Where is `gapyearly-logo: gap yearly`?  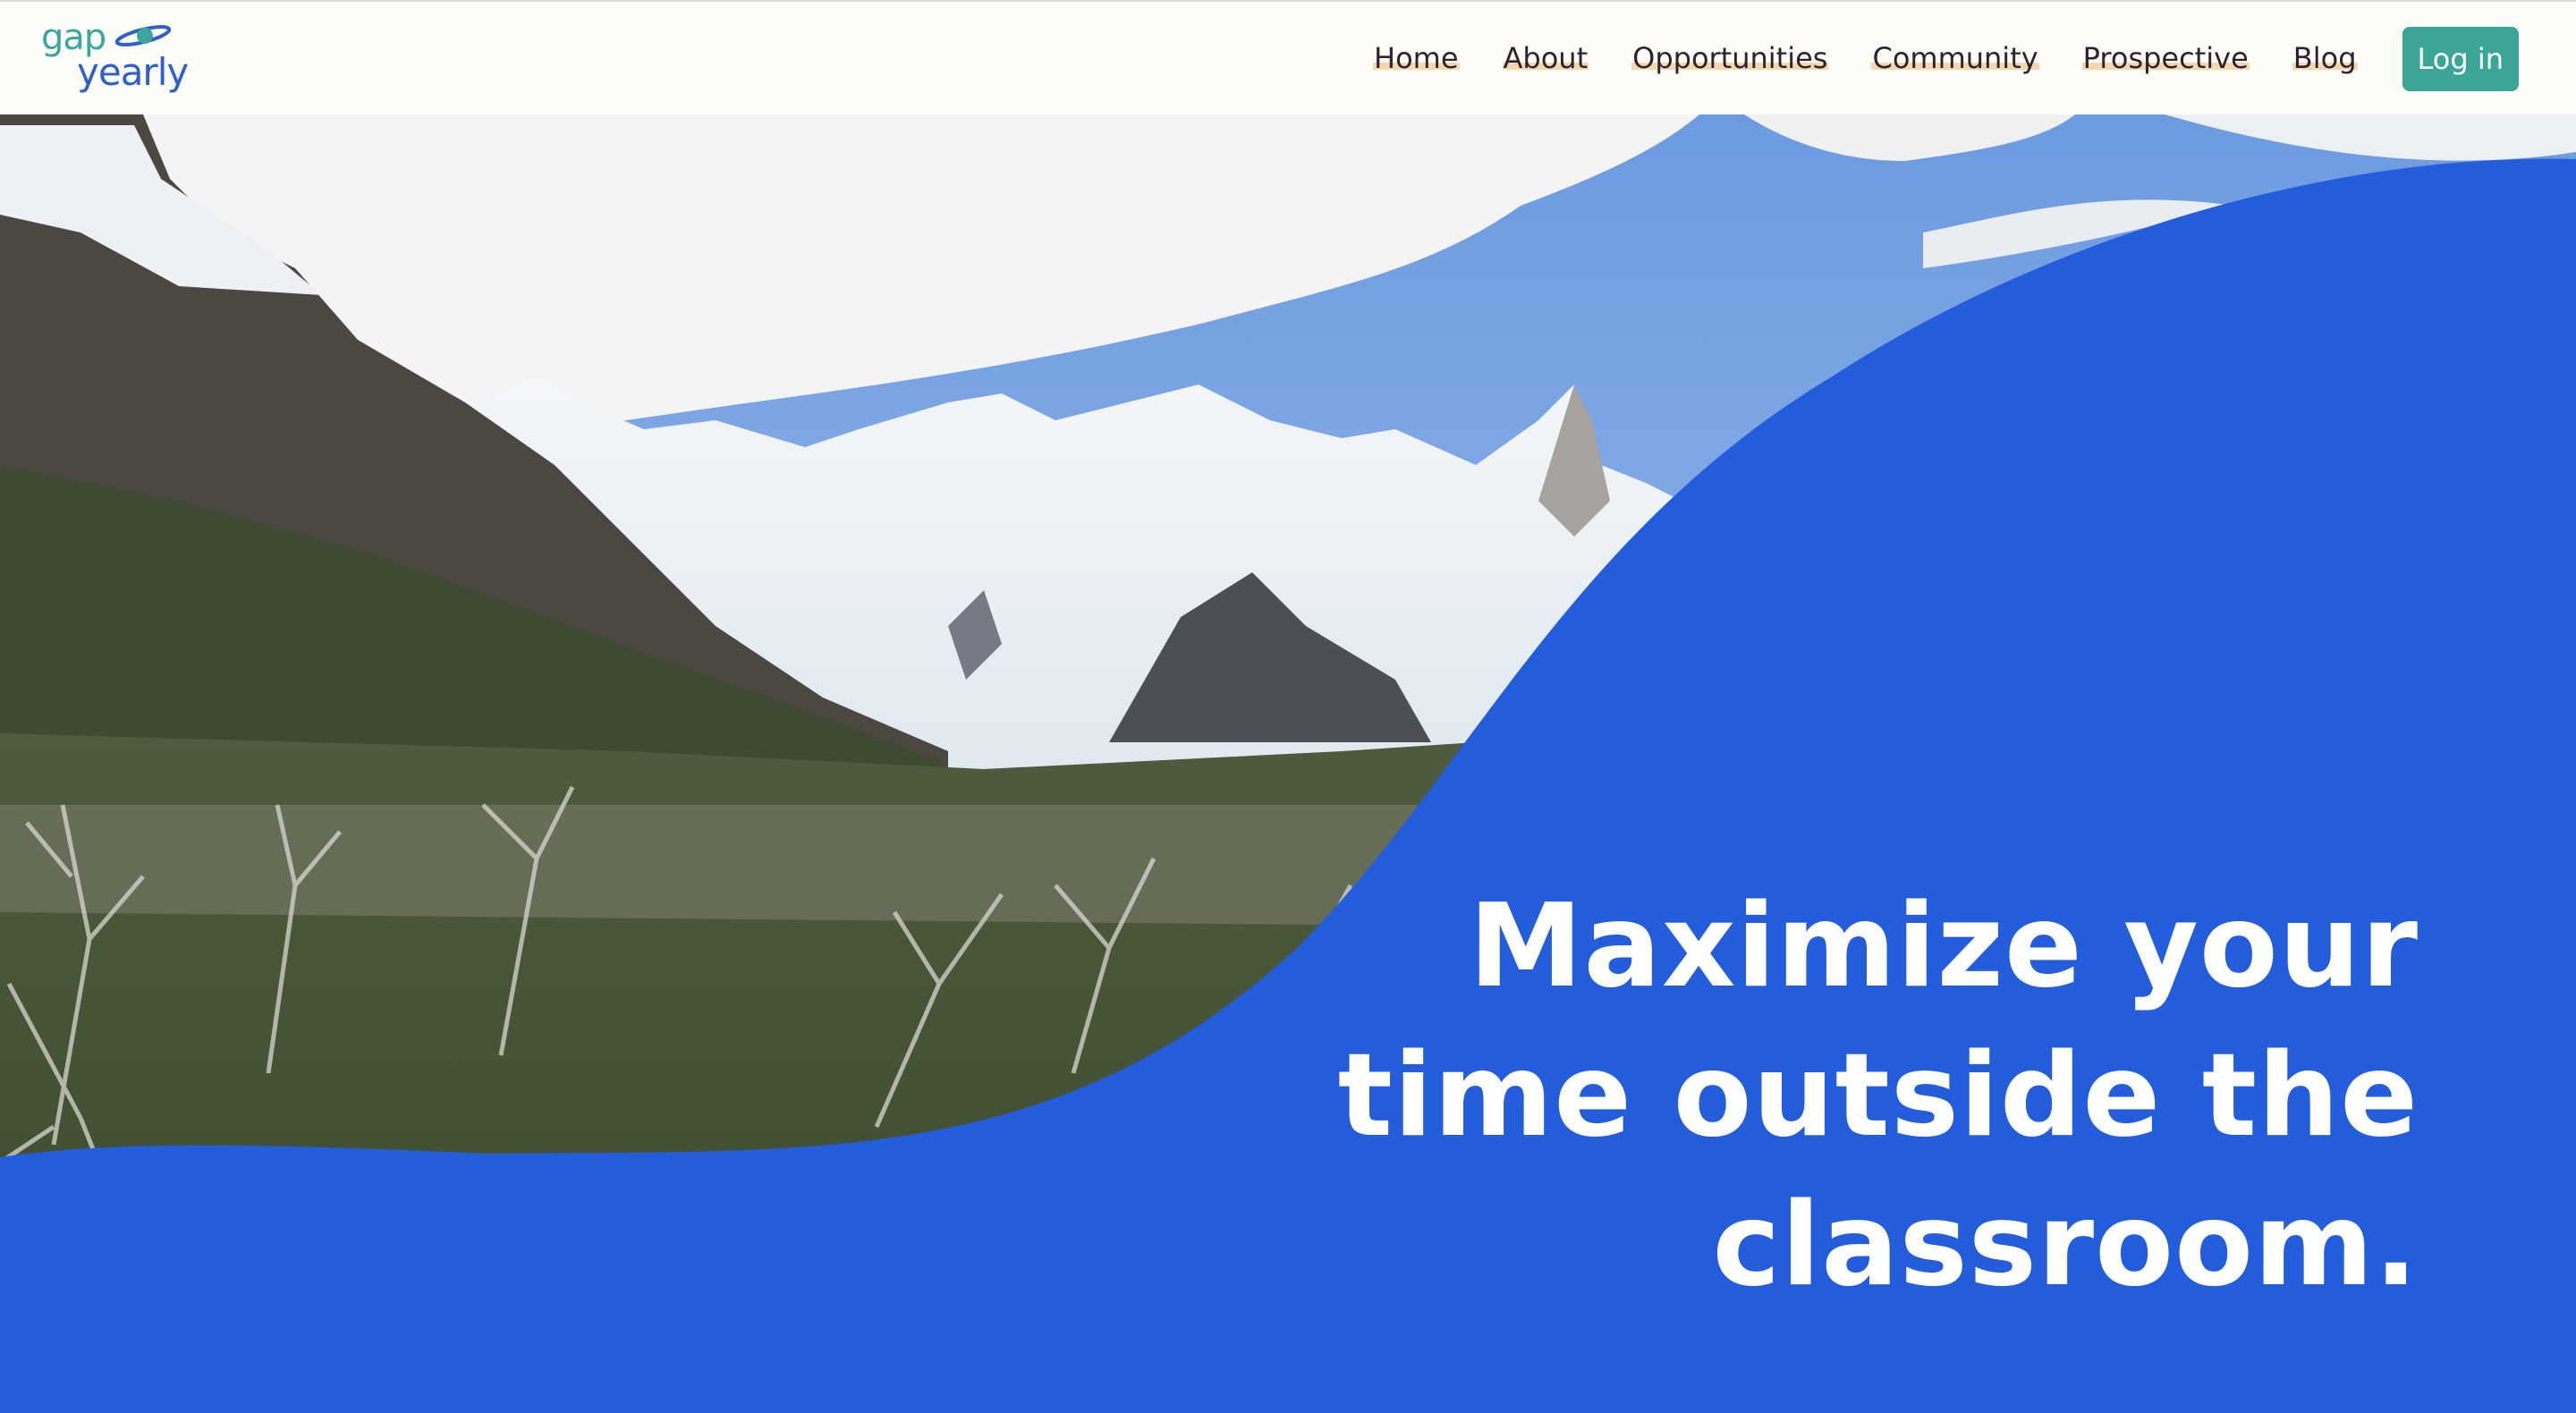
gapyearly-logo: gap yearly is located at coordinates (121, 58).